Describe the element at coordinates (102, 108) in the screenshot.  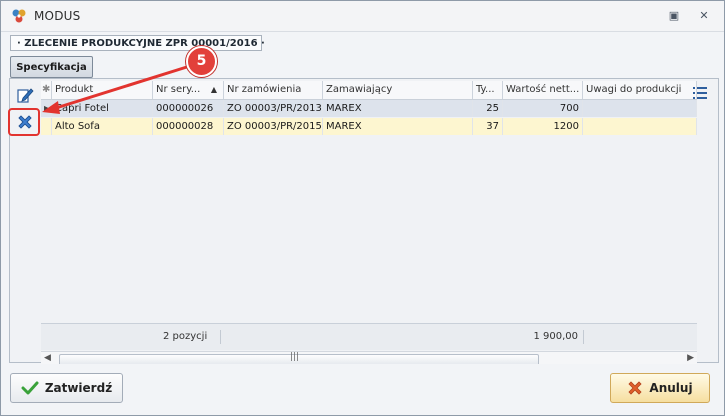
I see `cell-produkt: Capri Fotel` at that location.